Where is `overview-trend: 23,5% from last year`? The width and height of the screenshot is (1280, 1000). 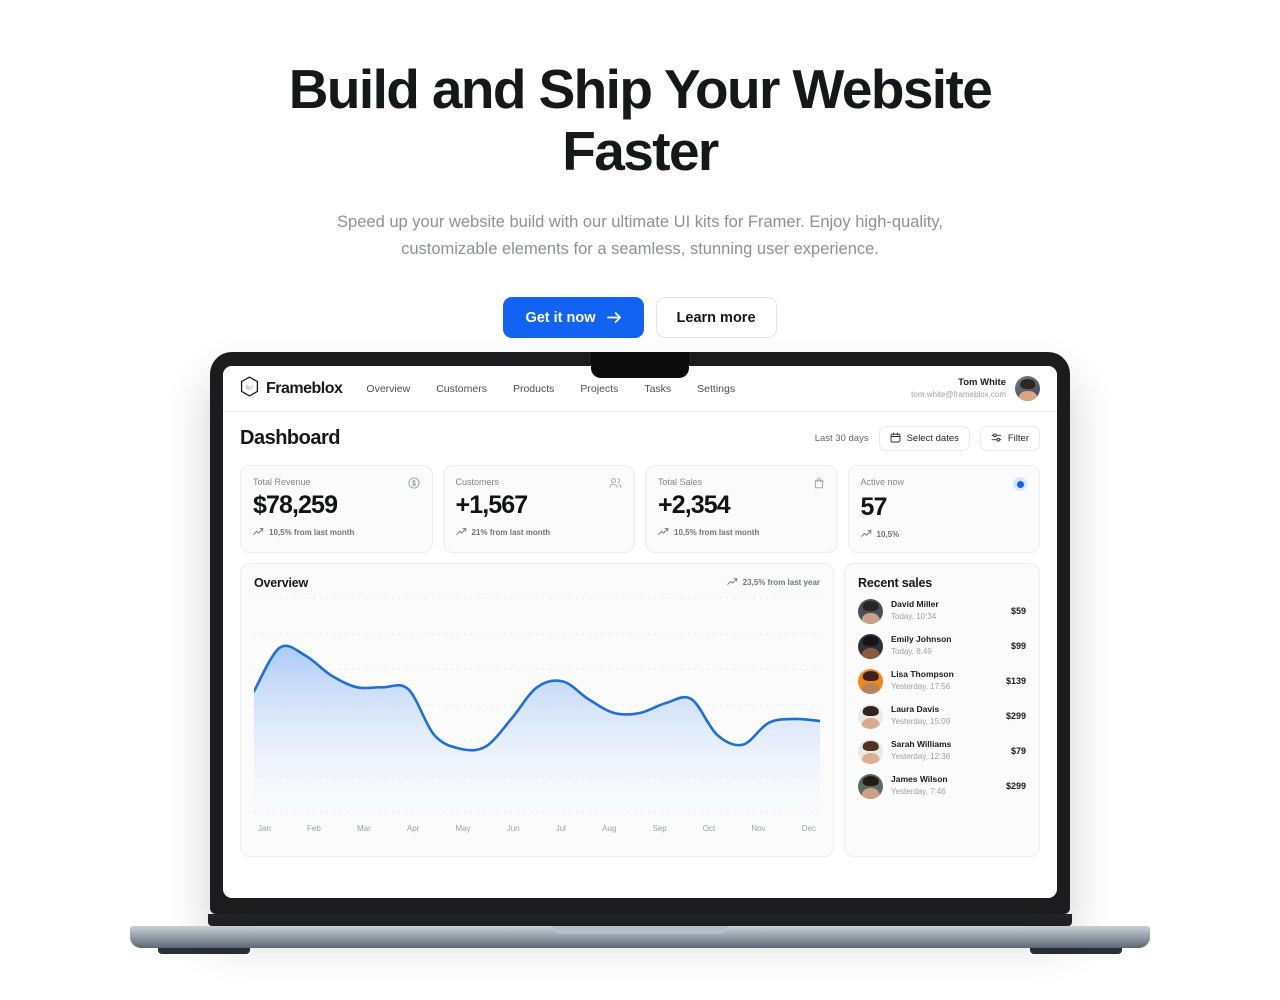 overview-trend: 23,5% from last year is located at coordinates (773, 582).